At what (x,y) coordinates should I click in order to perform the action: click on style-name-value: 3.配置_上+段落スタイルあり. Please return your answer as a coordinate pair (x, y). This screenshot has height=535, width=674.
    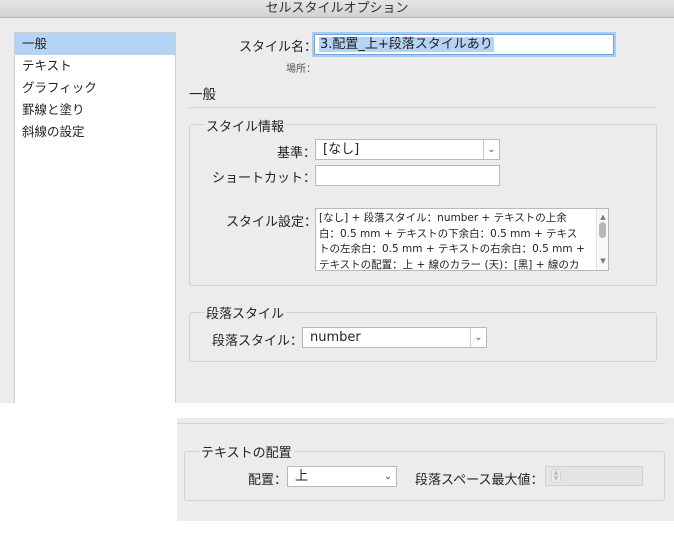
    Looking at the image, I should click on (406, 44).